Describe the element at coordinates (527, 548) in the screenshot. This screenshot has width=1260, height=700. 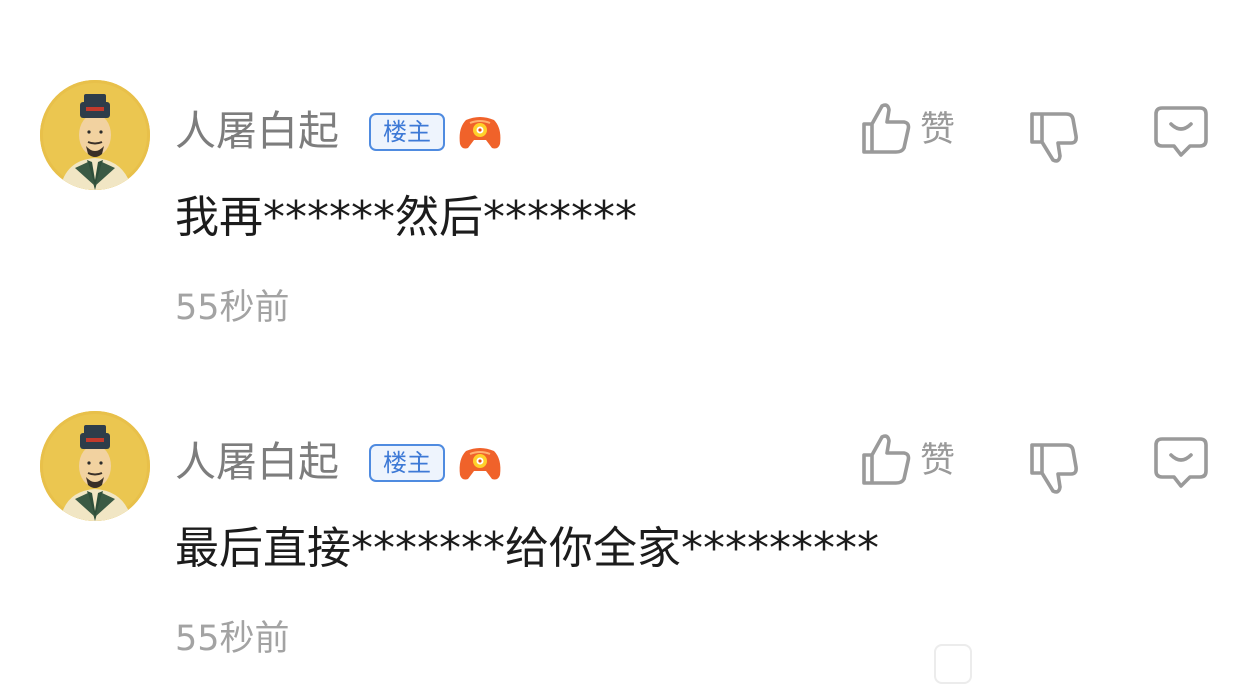
I see `comment-text: 最后直接*******给你全家*********` at that location.